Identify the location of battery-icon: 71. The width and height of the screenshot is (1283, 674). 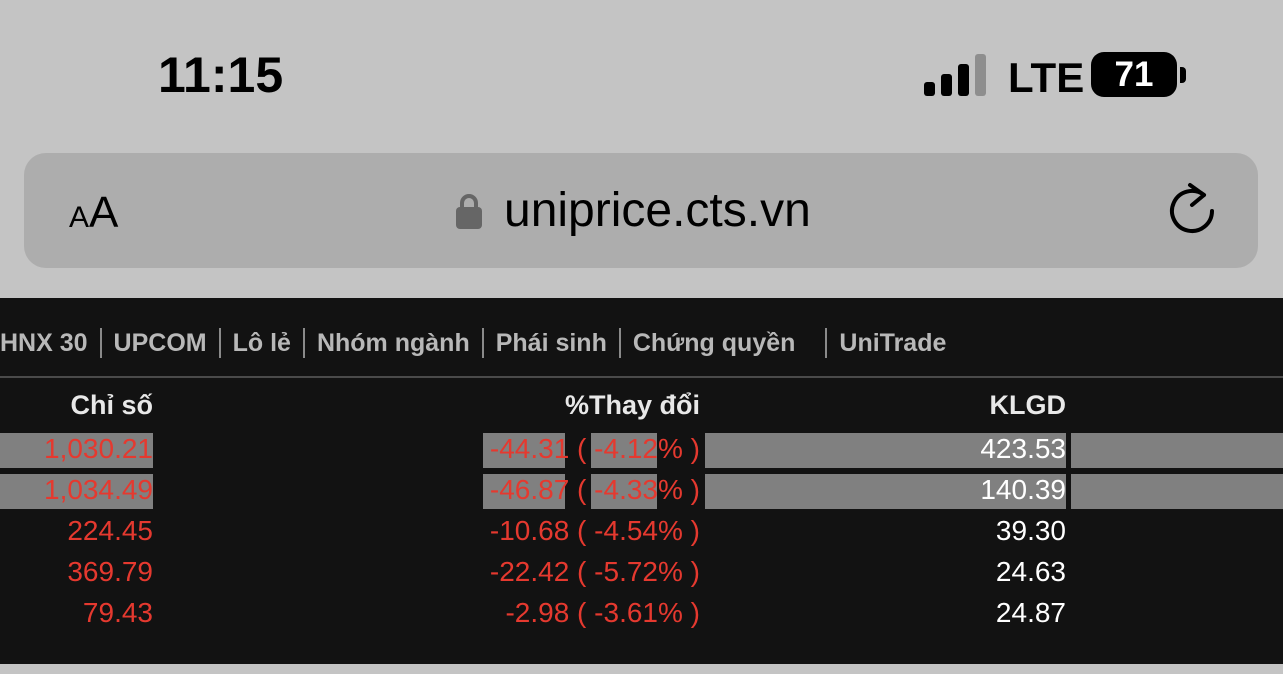
(1134, 74).